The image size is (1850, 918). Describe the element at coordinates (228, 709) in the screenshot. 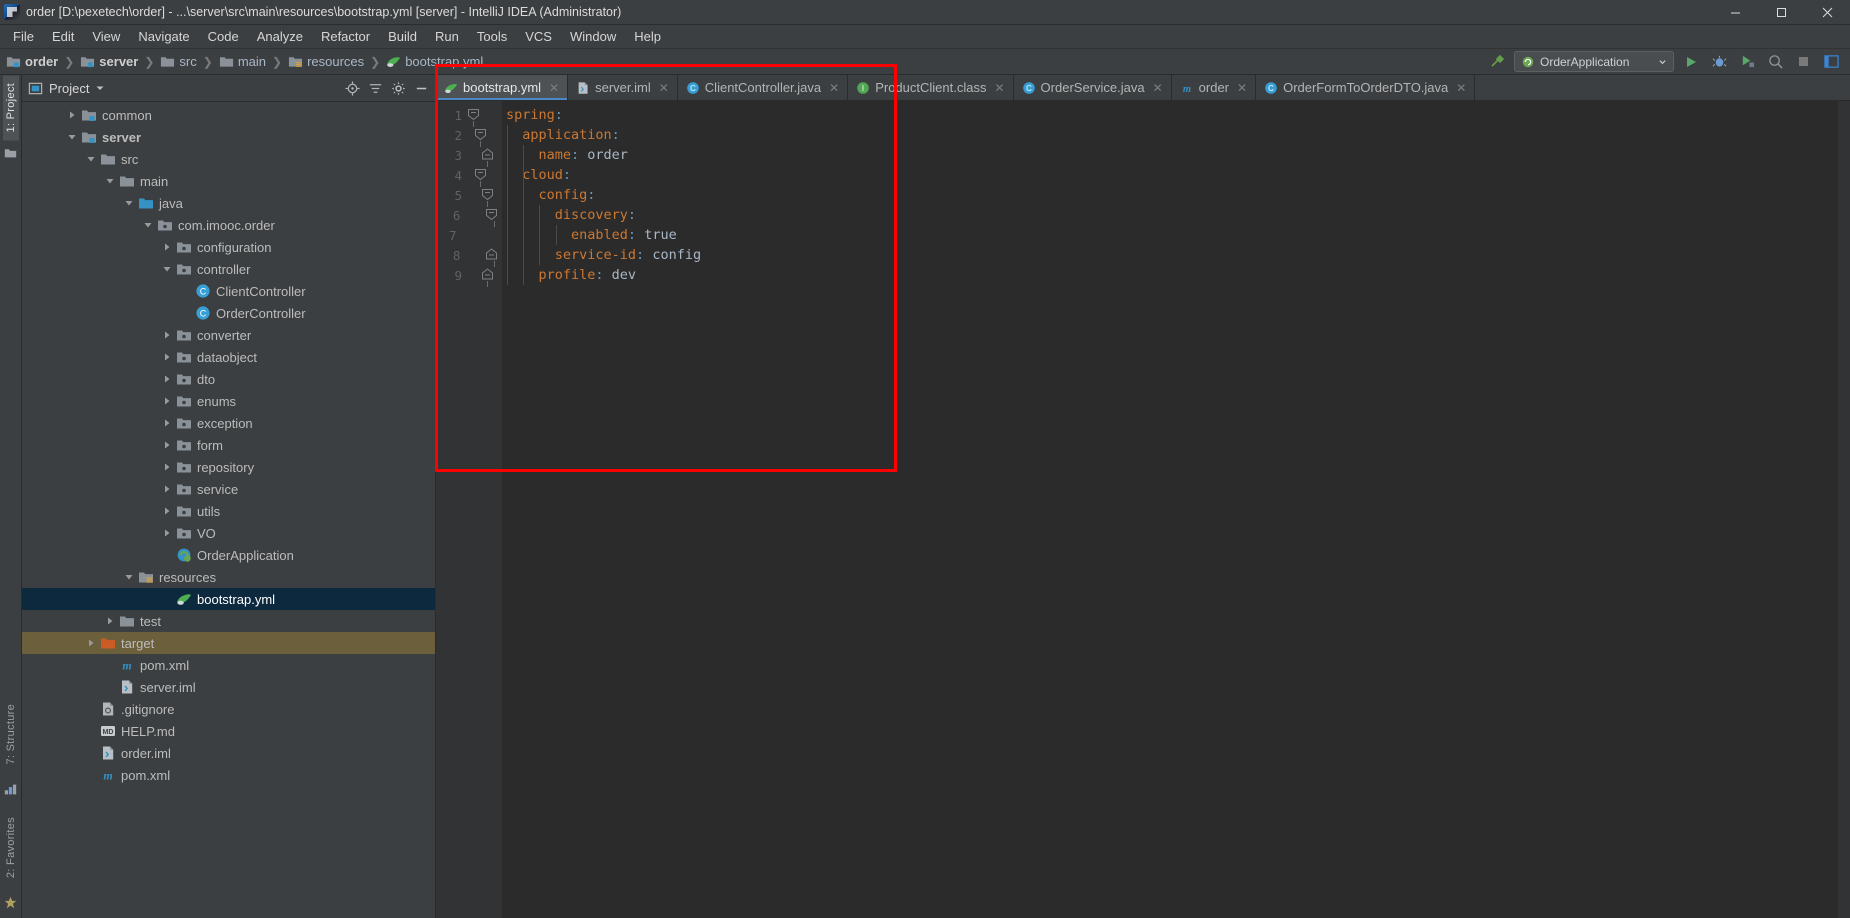

I see `tree-node--gitignore: .gitignore` at that location.